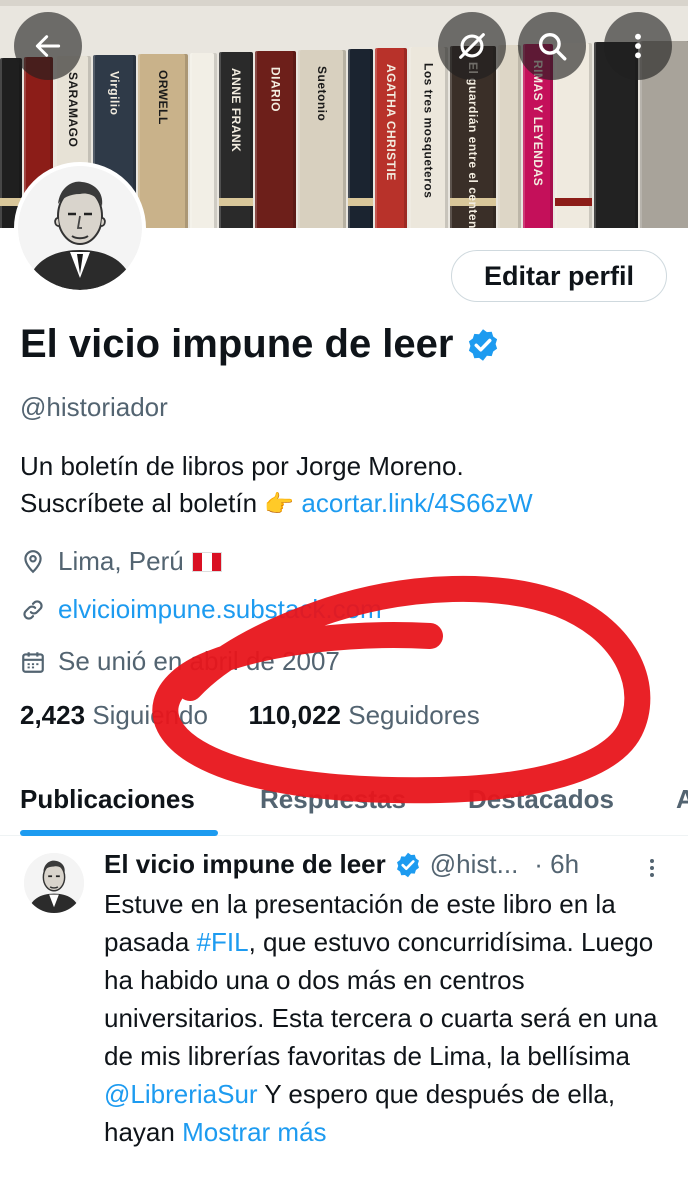  Describe the element at coordinates (391, 122) in the screenshot. I see `book-title: AGATHA CHRISTIE` at that location.